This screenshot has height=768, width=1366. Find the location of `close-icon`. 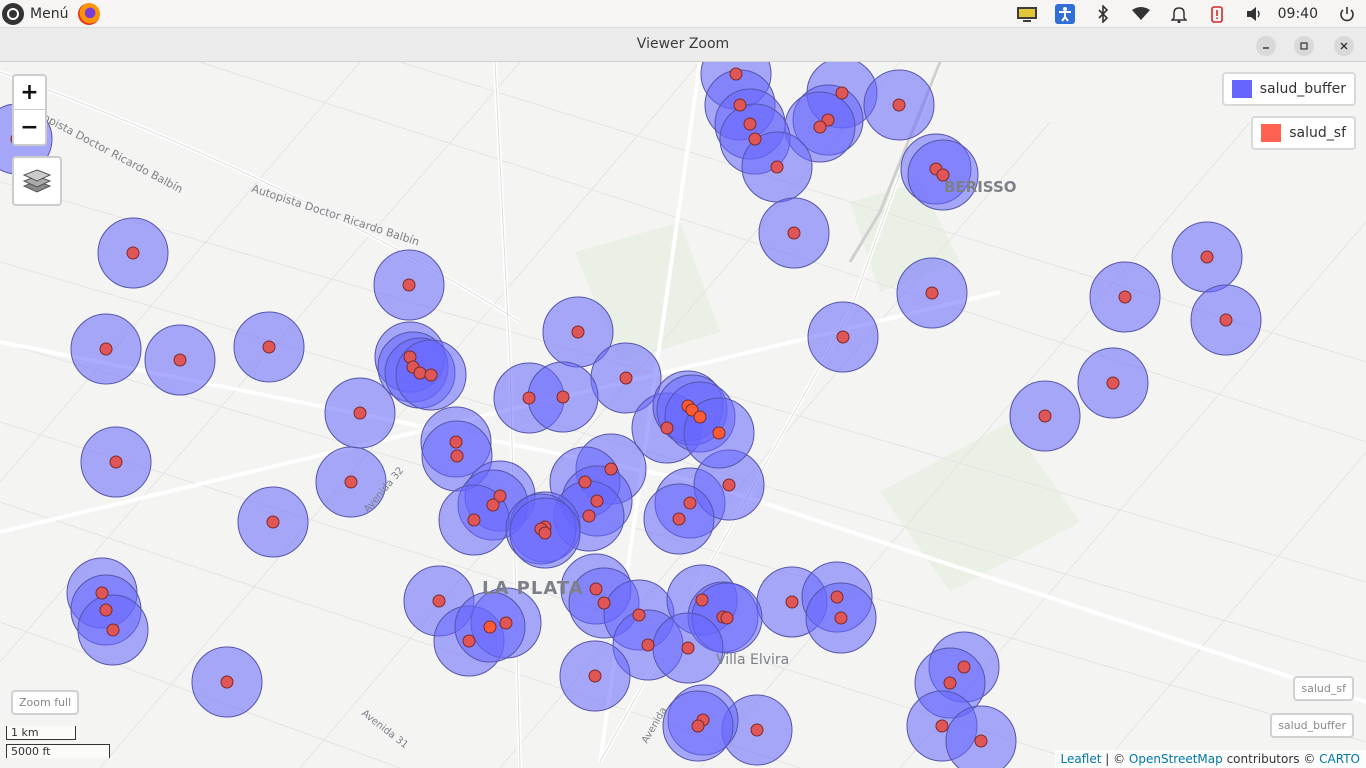

close-icon is located at coordinates (1344, 46).